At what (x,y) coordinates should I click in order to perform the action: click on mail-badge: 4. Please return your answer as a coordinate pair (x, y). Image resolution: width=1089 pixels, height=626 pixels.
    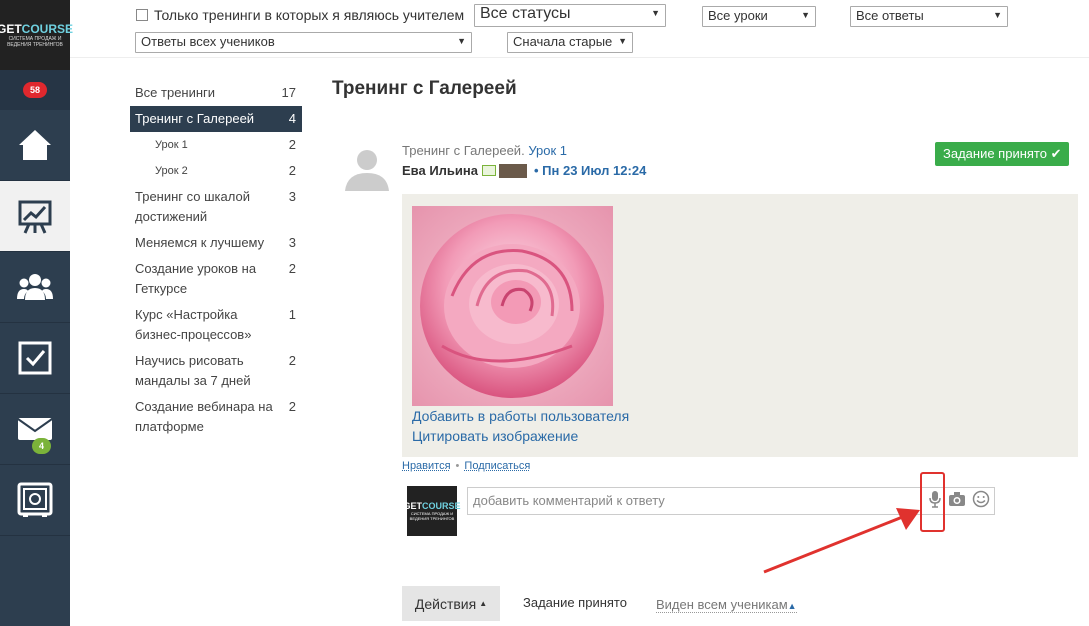
    Looking at the image, I should click on (42, 446).